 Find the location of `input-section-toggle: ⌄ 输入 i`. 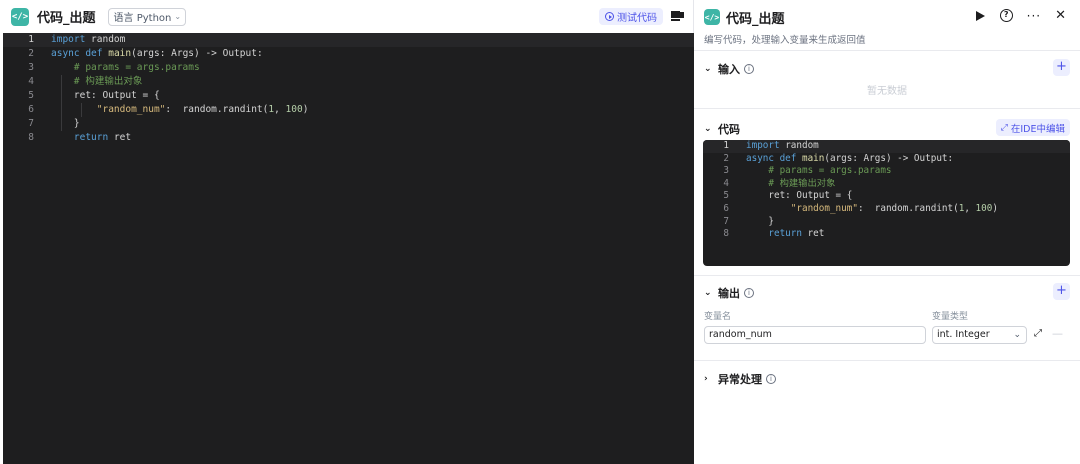

input-section-toggle: ⌄ 输入 i is located at coordinates (729, 69).